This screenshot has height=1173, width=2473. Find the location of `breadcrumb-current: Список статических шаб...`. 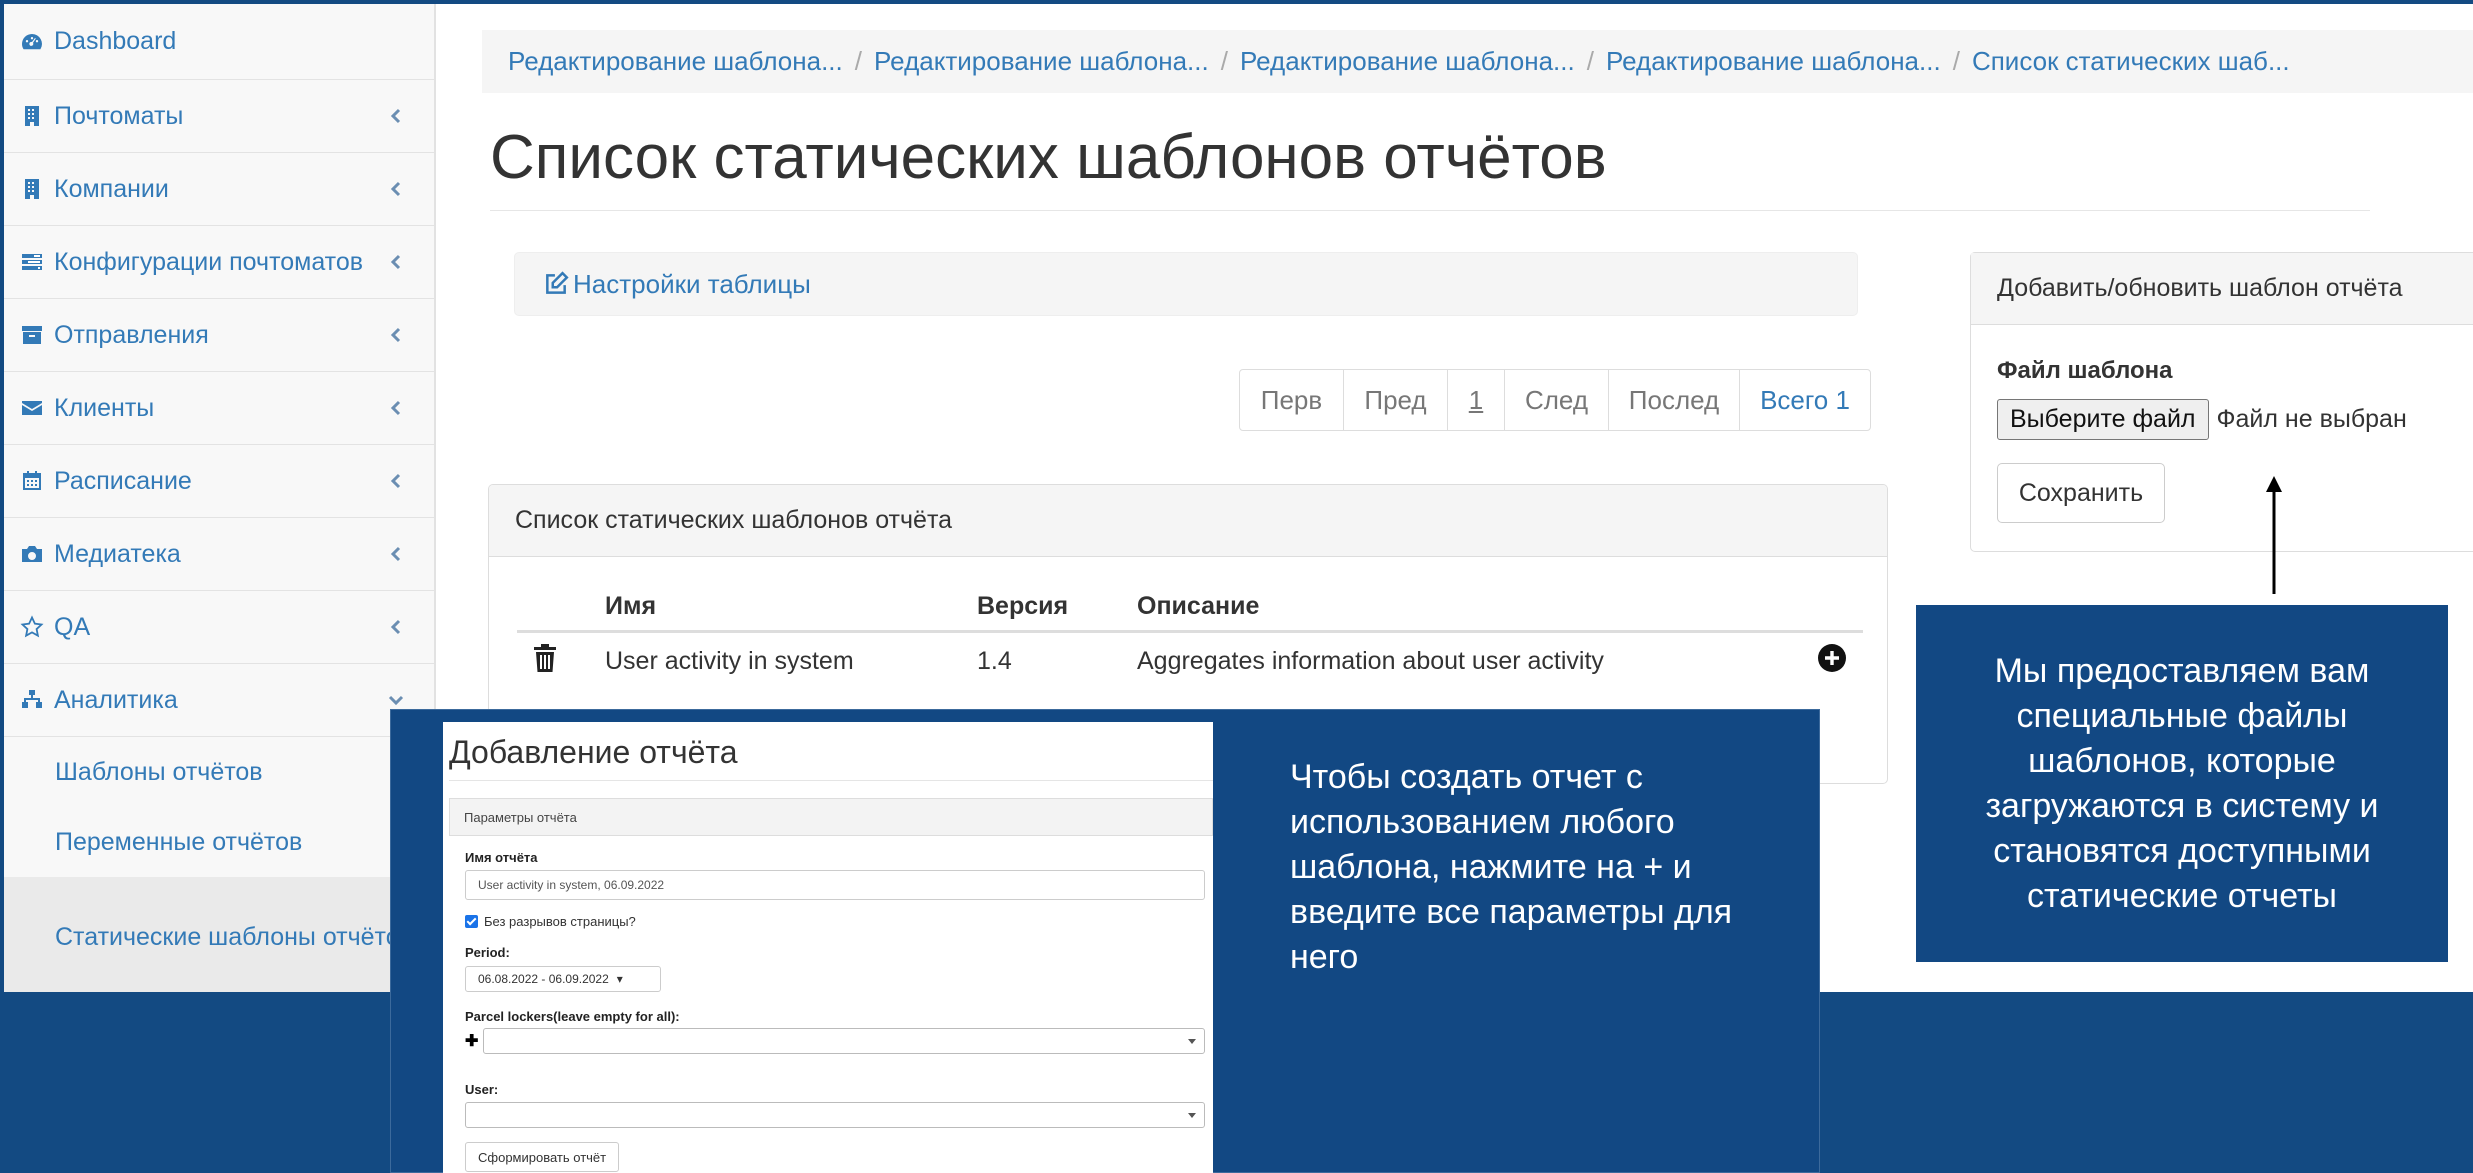

breadcrumb-current: Список статических шаб... is located at coordinates (2131, 61).